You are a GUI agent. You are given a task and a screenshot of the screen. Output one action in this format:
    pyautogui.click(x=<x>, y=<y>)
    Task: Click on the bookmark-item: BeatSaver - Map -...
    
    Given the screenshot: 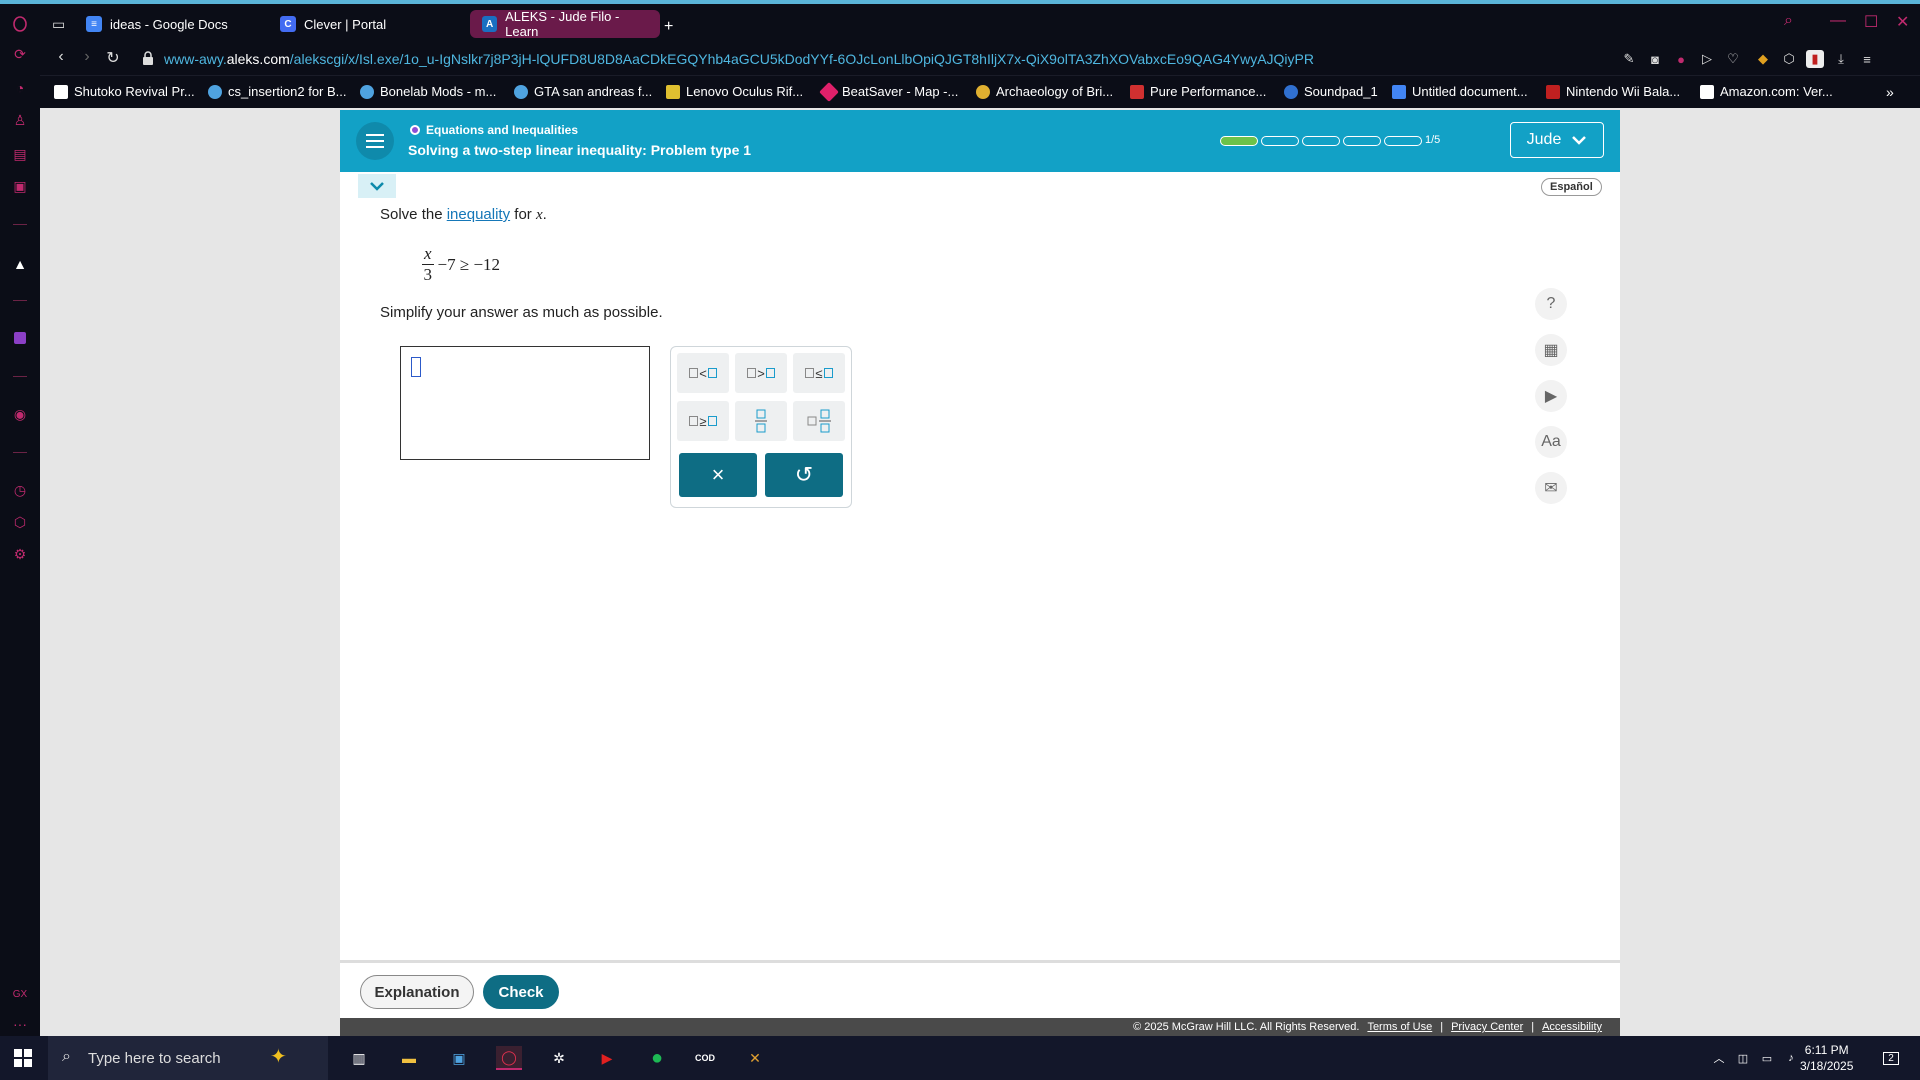 What is the action you would take?
    pyautogui.click(x=888, y=91)
    